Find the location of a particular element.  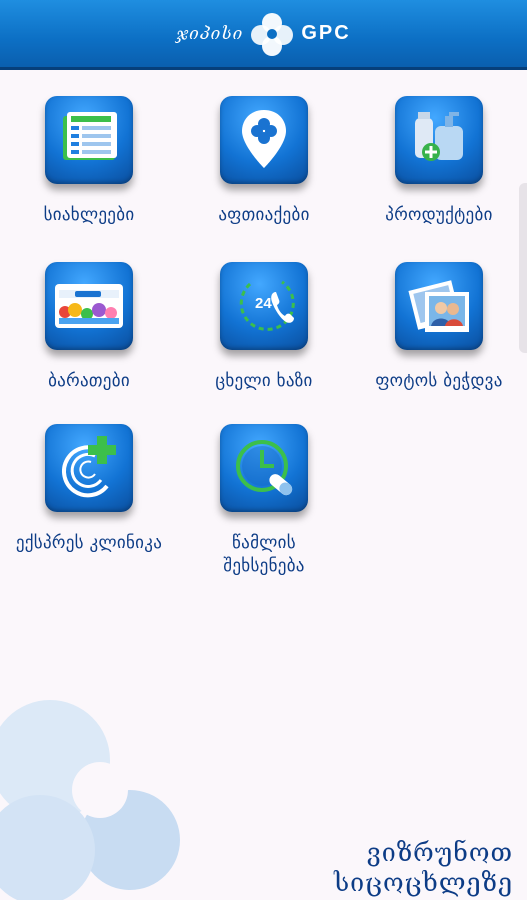

footer-slogan: ვიზრუნოთ სიცოცხლეზე is located at coordinates (423, 868).